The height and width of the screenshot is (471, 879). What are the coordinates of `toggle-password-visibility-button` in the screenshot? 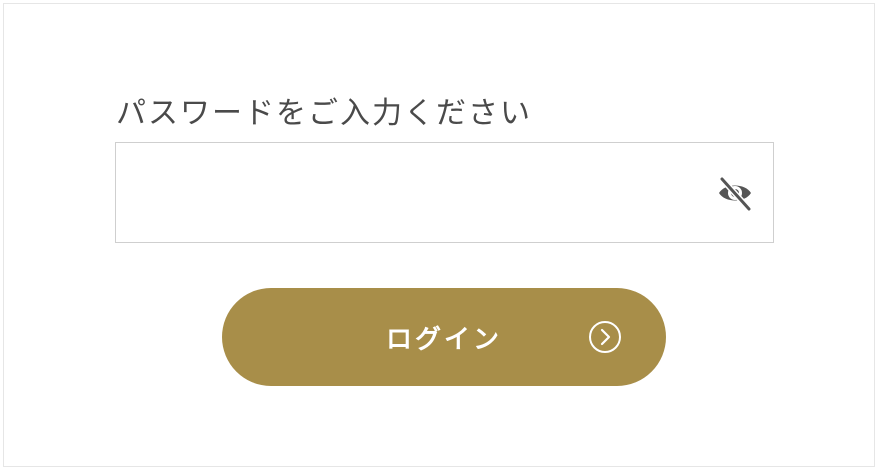 It's located at (735, 193).